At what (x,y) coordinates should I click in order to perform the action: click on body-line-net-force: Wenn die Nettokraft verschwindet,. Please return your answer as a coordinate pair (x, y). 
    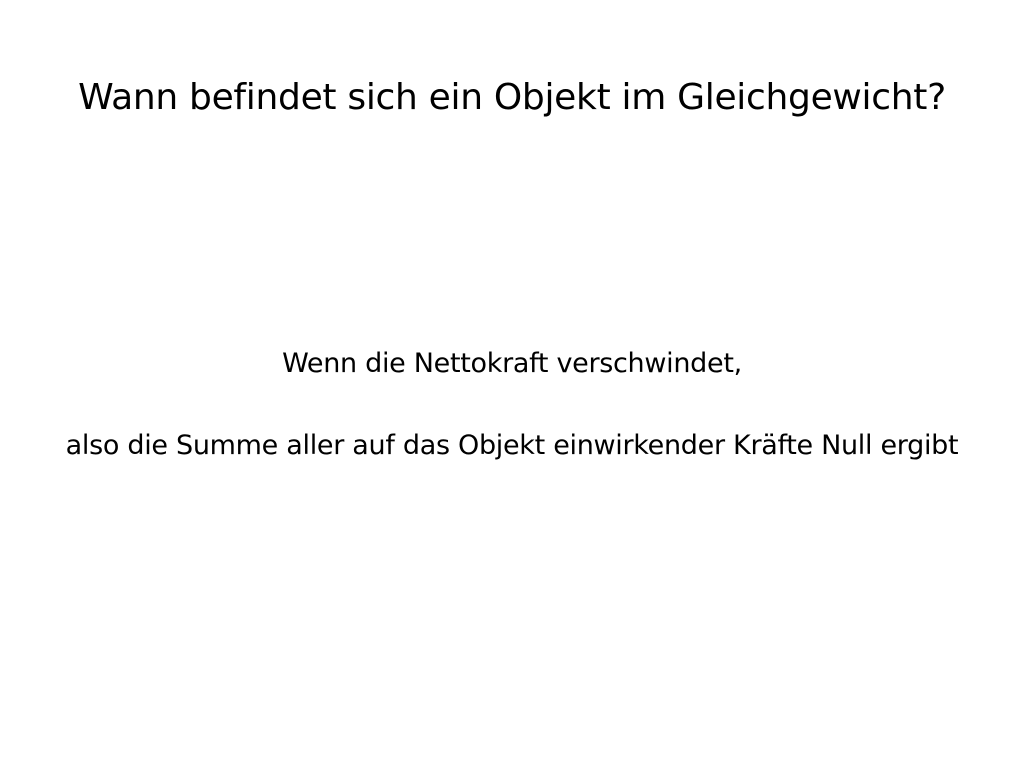
    Looking at the image, I should click on (512, 363).